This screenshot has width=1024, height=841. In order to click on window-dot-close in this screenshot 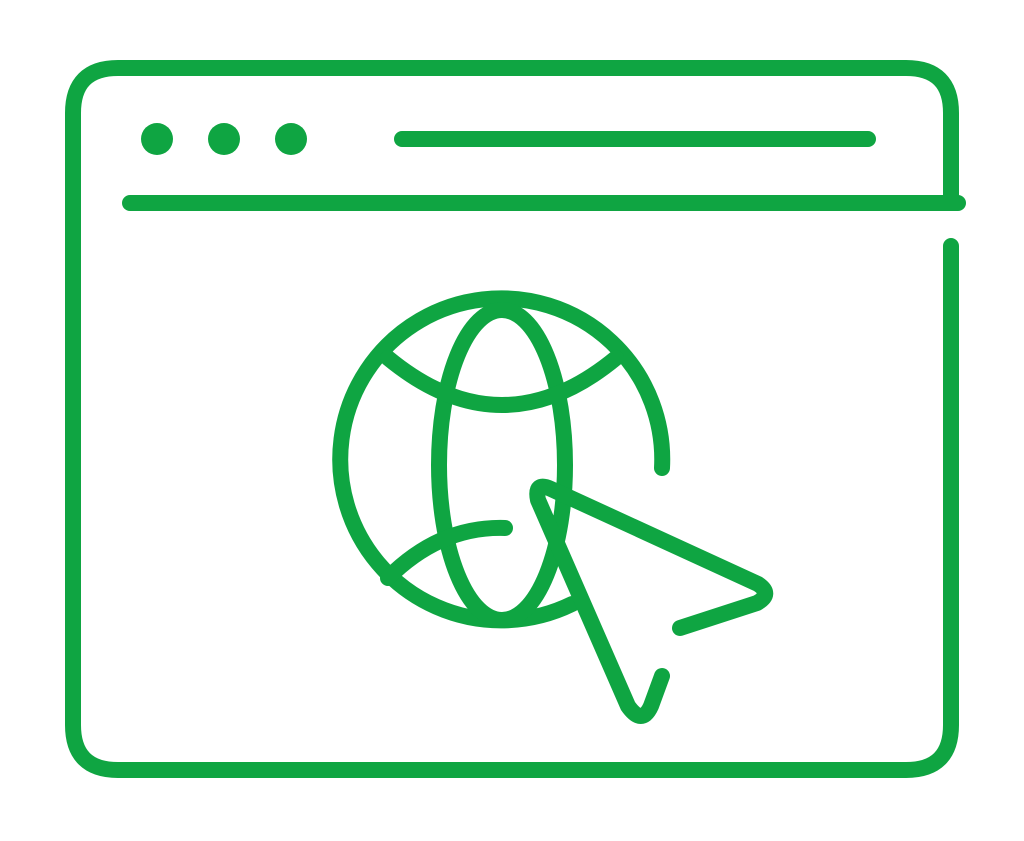, I will do `click(157, 139)`.